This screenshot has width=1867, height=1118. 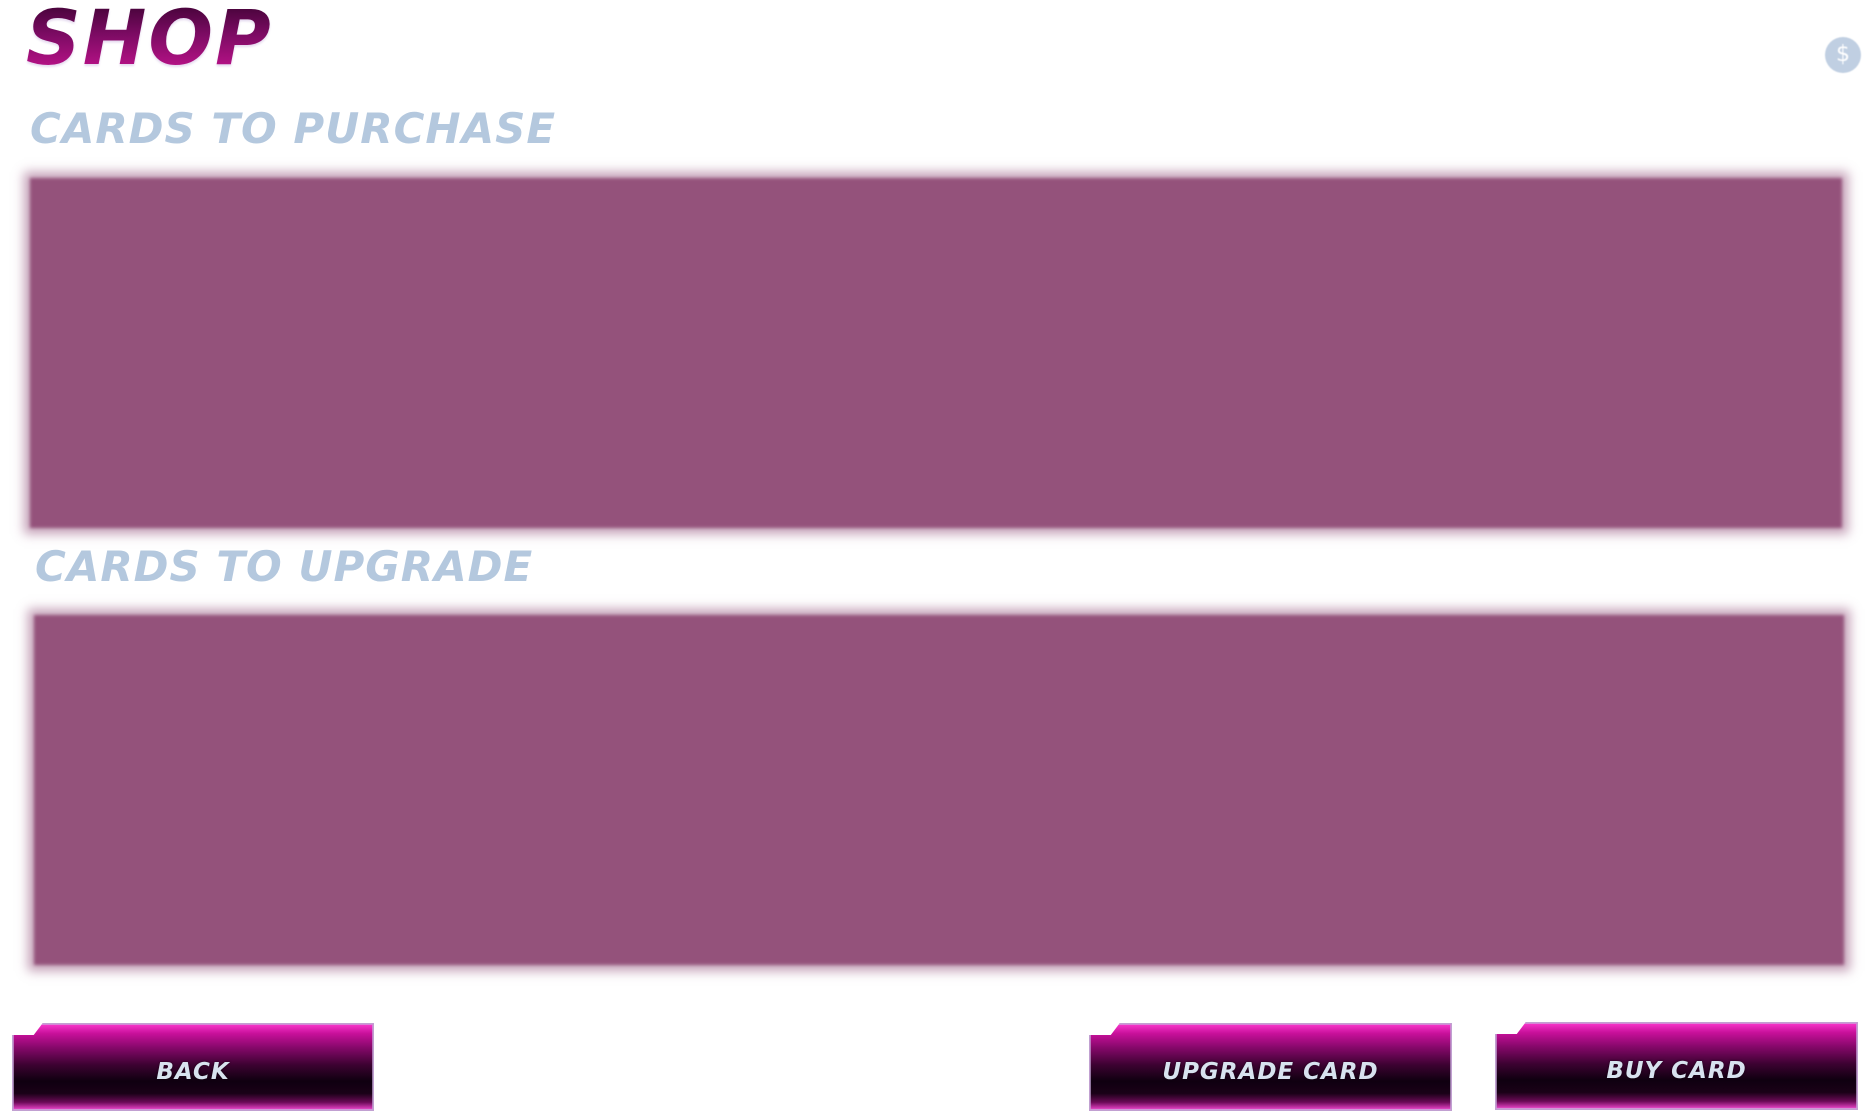 What do you see at coordinates (284, 566) in the screenshot?
I see `cards-to-upgrade-heading: CARDS TO UPGRADE` at bounding box center [284, 566].